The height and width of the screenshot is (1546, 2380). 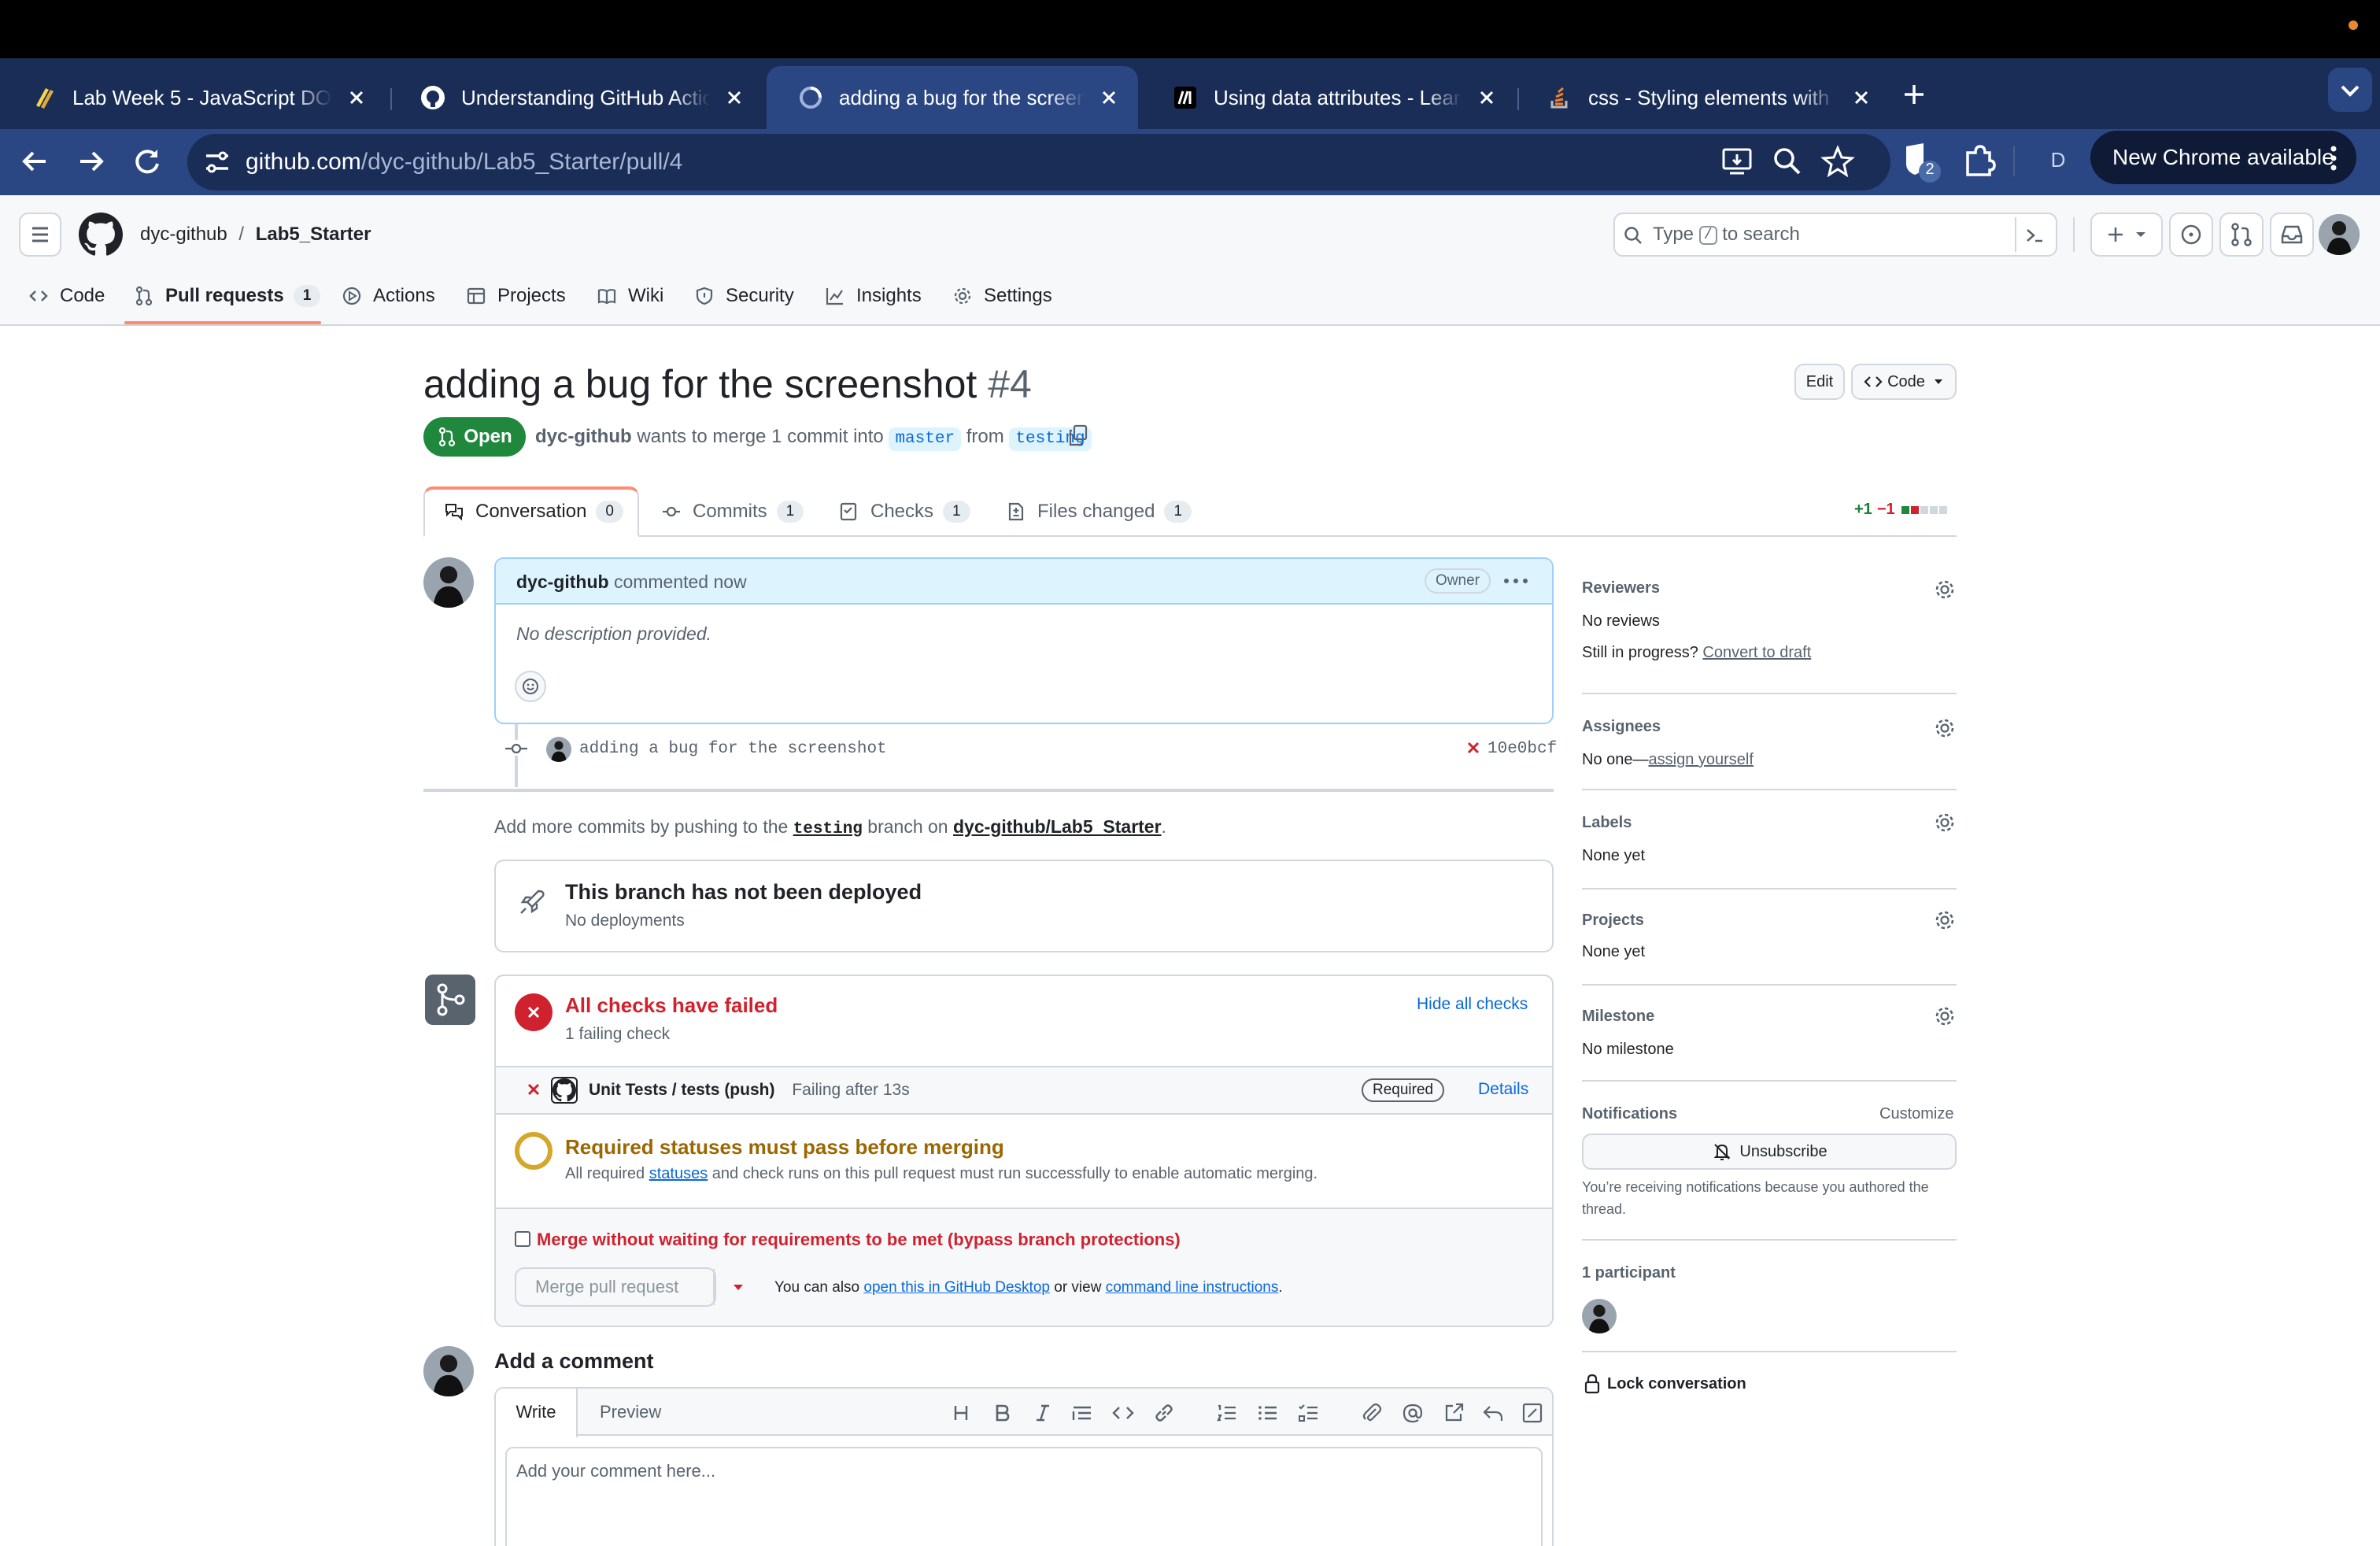 I want to click on extensions-puzzle-icon, so click(x=1979, y=160).